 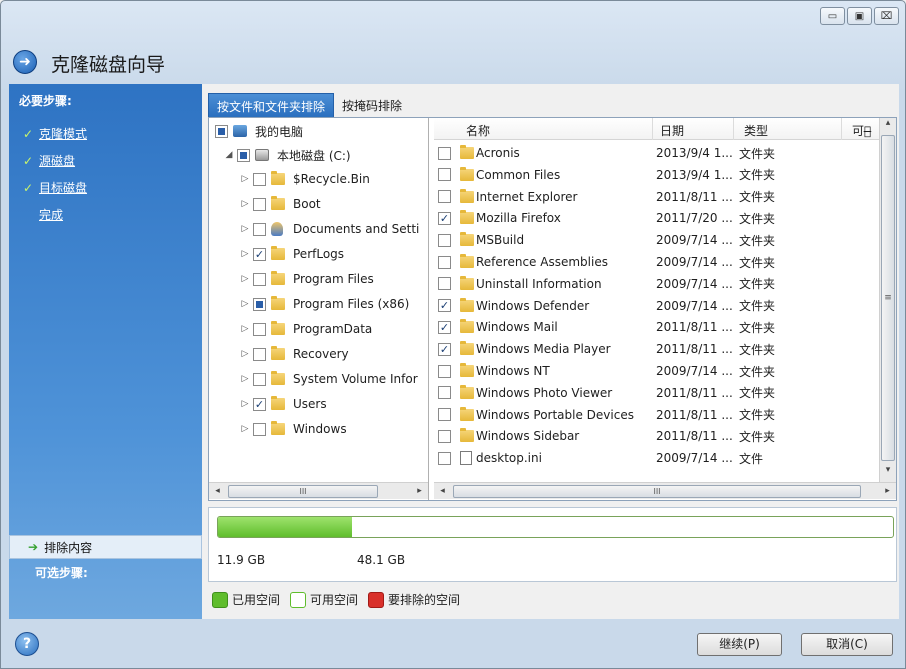 I want to click on scroll-down-icon: ▾, so click(x=888, y=473).